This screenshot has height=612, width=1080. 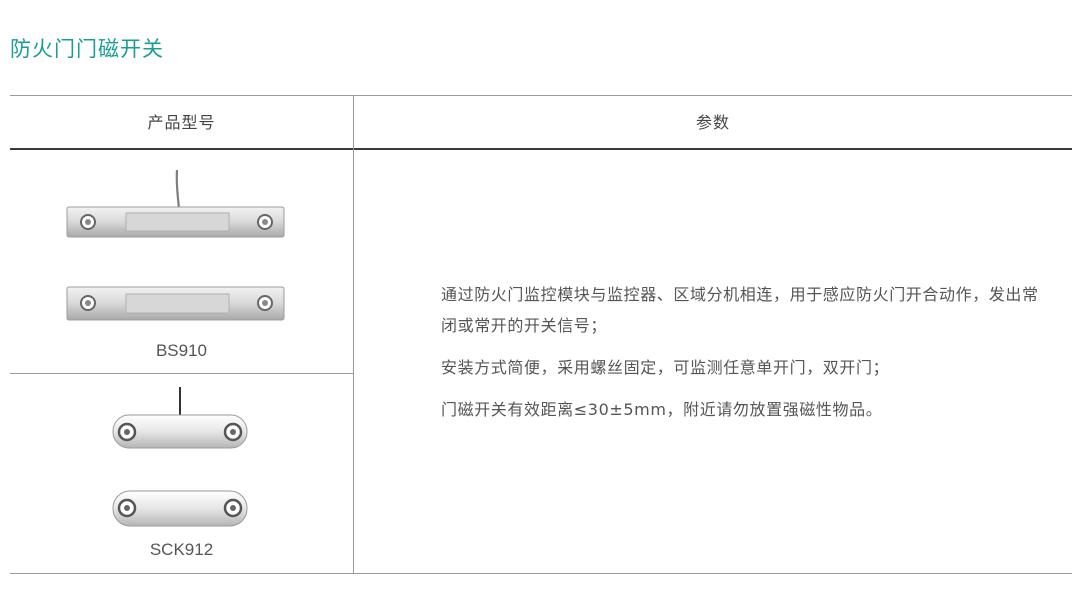 What do you see at coordinates (175, 245) in the screenshot?
I see `bs910-magnetic-switch-image` at bounding box center [175, 245].